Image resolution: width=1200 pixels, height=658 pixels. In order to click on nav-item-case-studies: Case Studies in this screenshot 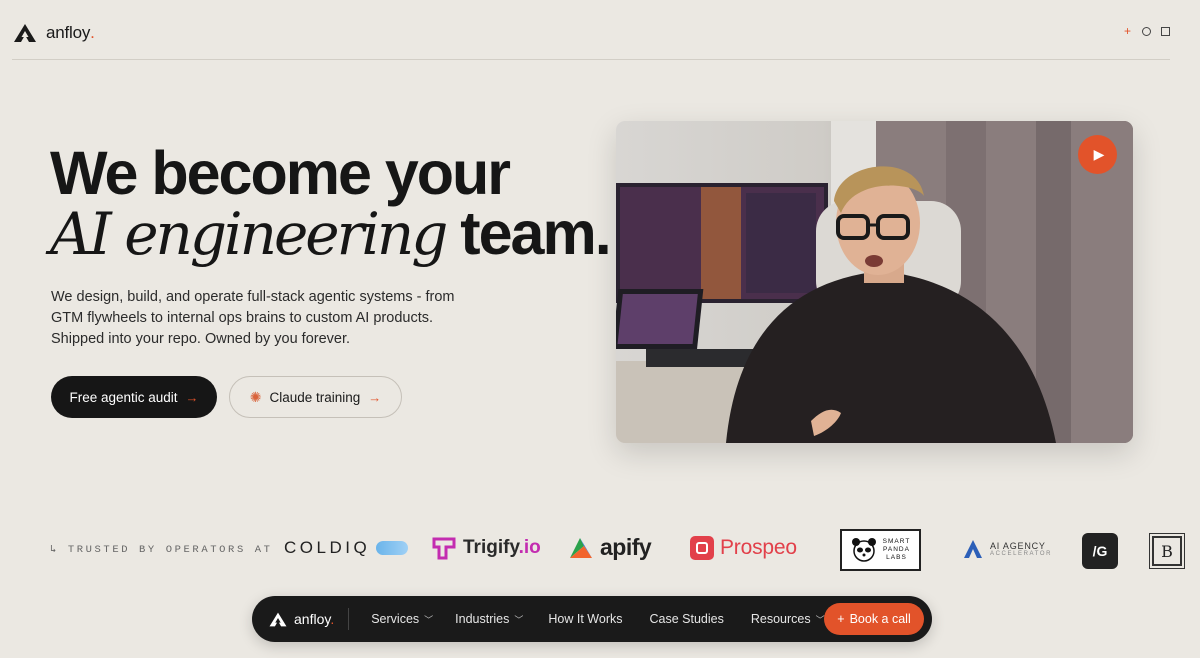, I will do `click(686, 619)`.